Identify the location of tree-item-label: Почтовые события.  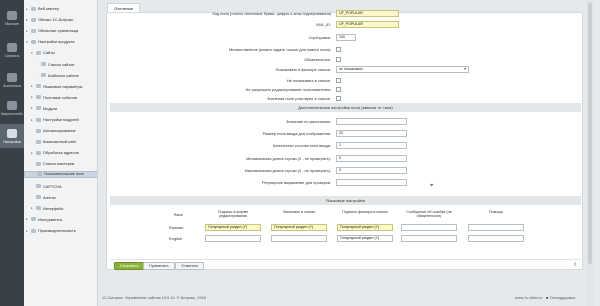
(60, 97).